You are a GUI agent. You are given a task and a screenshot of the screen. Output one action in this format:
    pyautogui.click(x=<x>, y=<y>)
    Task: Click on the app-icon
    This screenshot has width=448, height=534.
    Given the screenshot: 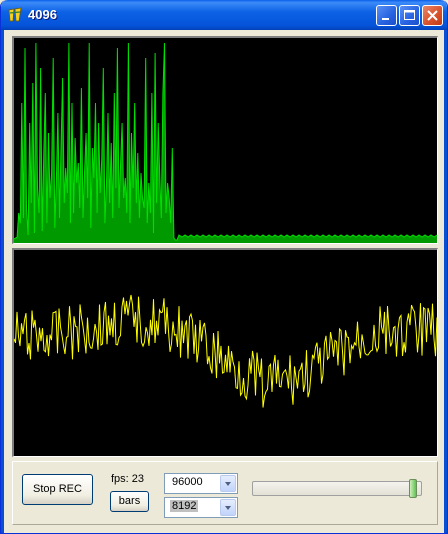 What is the action you would take?
    pyautogui.click(x=15, y=14)
    